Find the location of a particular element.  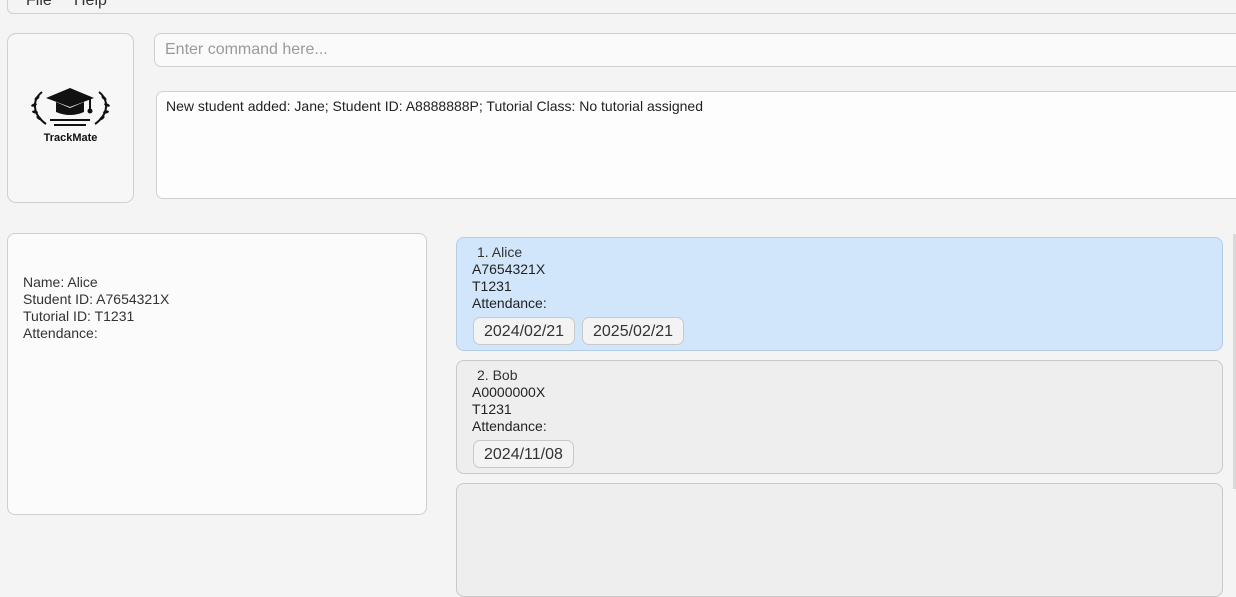

menu-file: File is located at coordinates (39, 5).